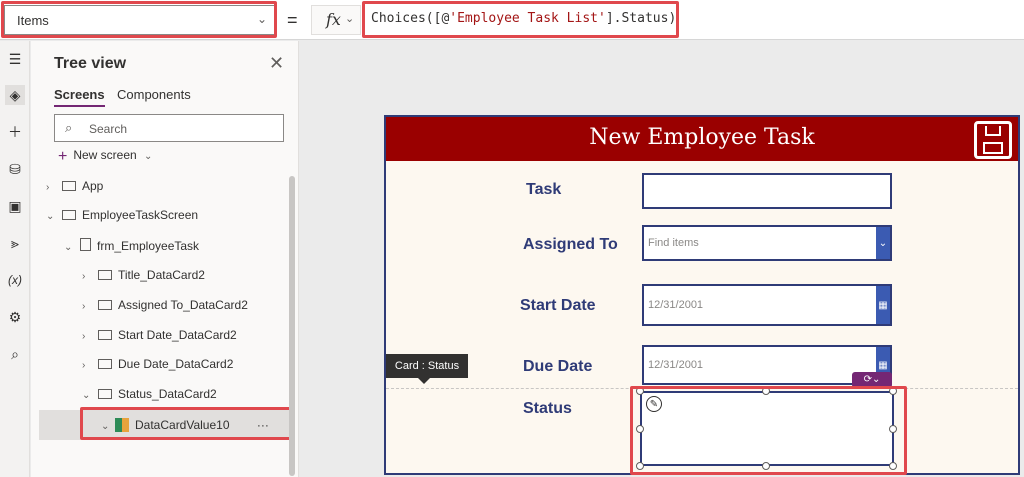 This screenshot has width=1024, height=477. Describe the element at coordinates (292, 326) in the screenshot. I see `scrollbar` at that location.